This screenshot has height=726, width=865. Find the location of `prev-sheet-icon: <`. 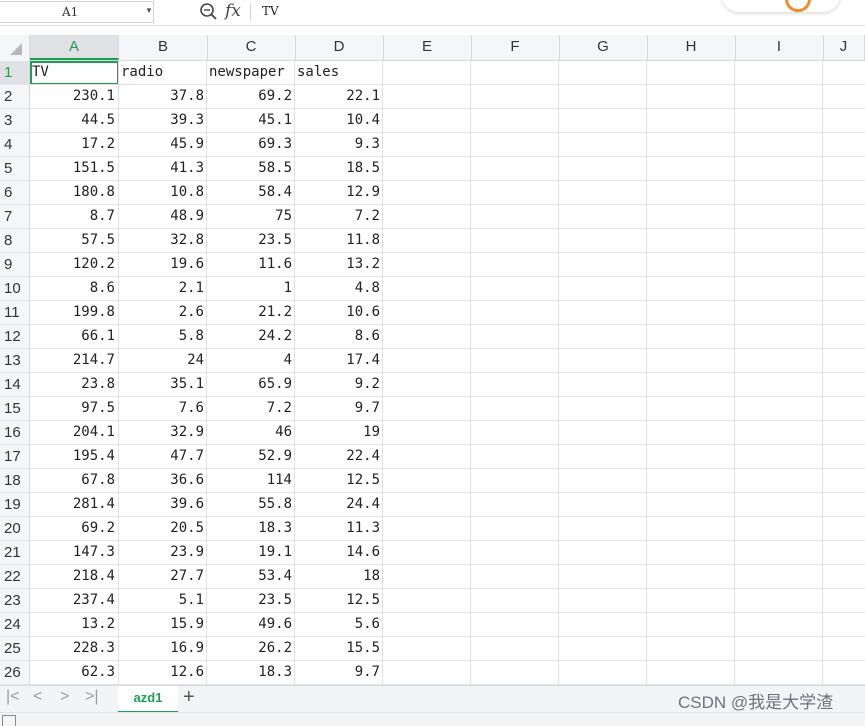

prev-sheet-icon: < is located at coordinates (37, 697).